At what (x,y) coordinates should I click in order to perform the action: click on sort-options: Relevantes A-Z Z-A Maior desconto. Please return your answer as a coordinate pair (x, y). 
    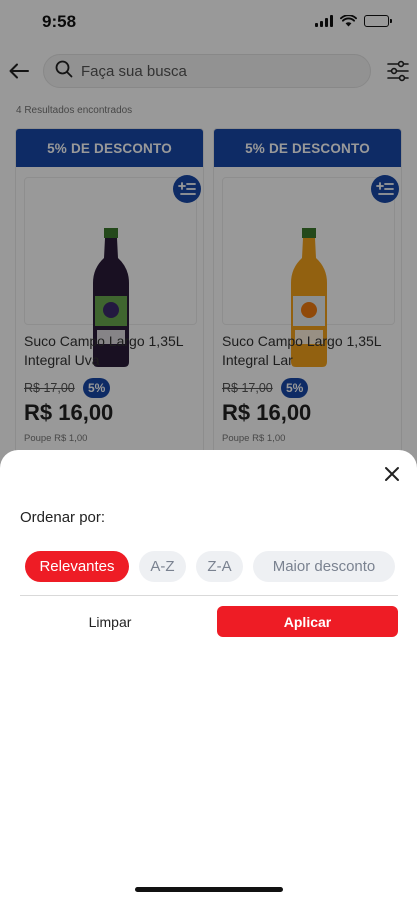
    Looking at the image, I should click on (210, 566).